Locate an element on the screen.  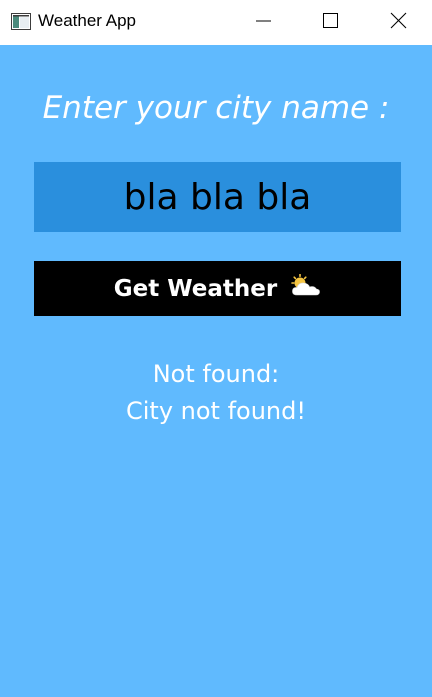
title-bar: Weather App is located at coordinates (216, 22).